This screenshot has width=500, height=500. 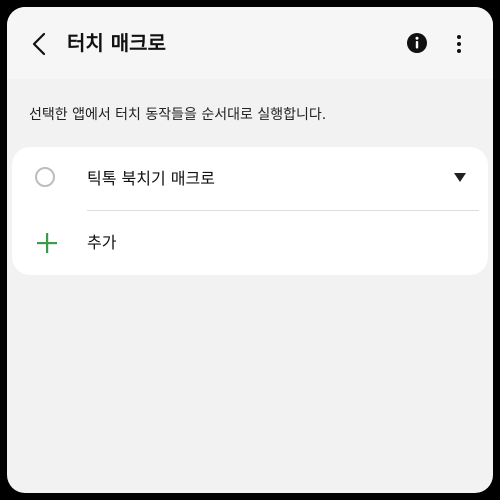 What do you see at coordinates (116, 43) in the screenshot?
I see `page-title: 터치 매크로` at bounding box center [116, 43].